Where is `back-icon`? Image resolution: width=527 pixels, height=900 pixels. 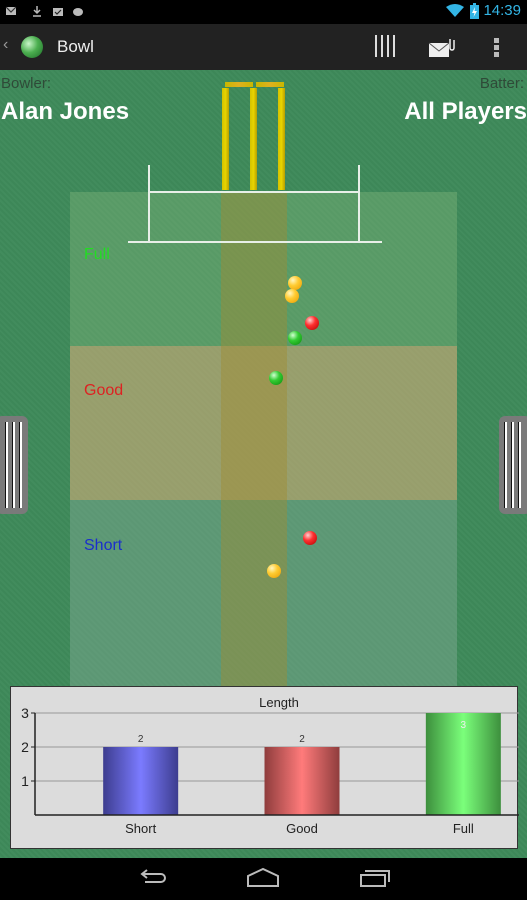 back-icon is located at coordinates (152, 878).